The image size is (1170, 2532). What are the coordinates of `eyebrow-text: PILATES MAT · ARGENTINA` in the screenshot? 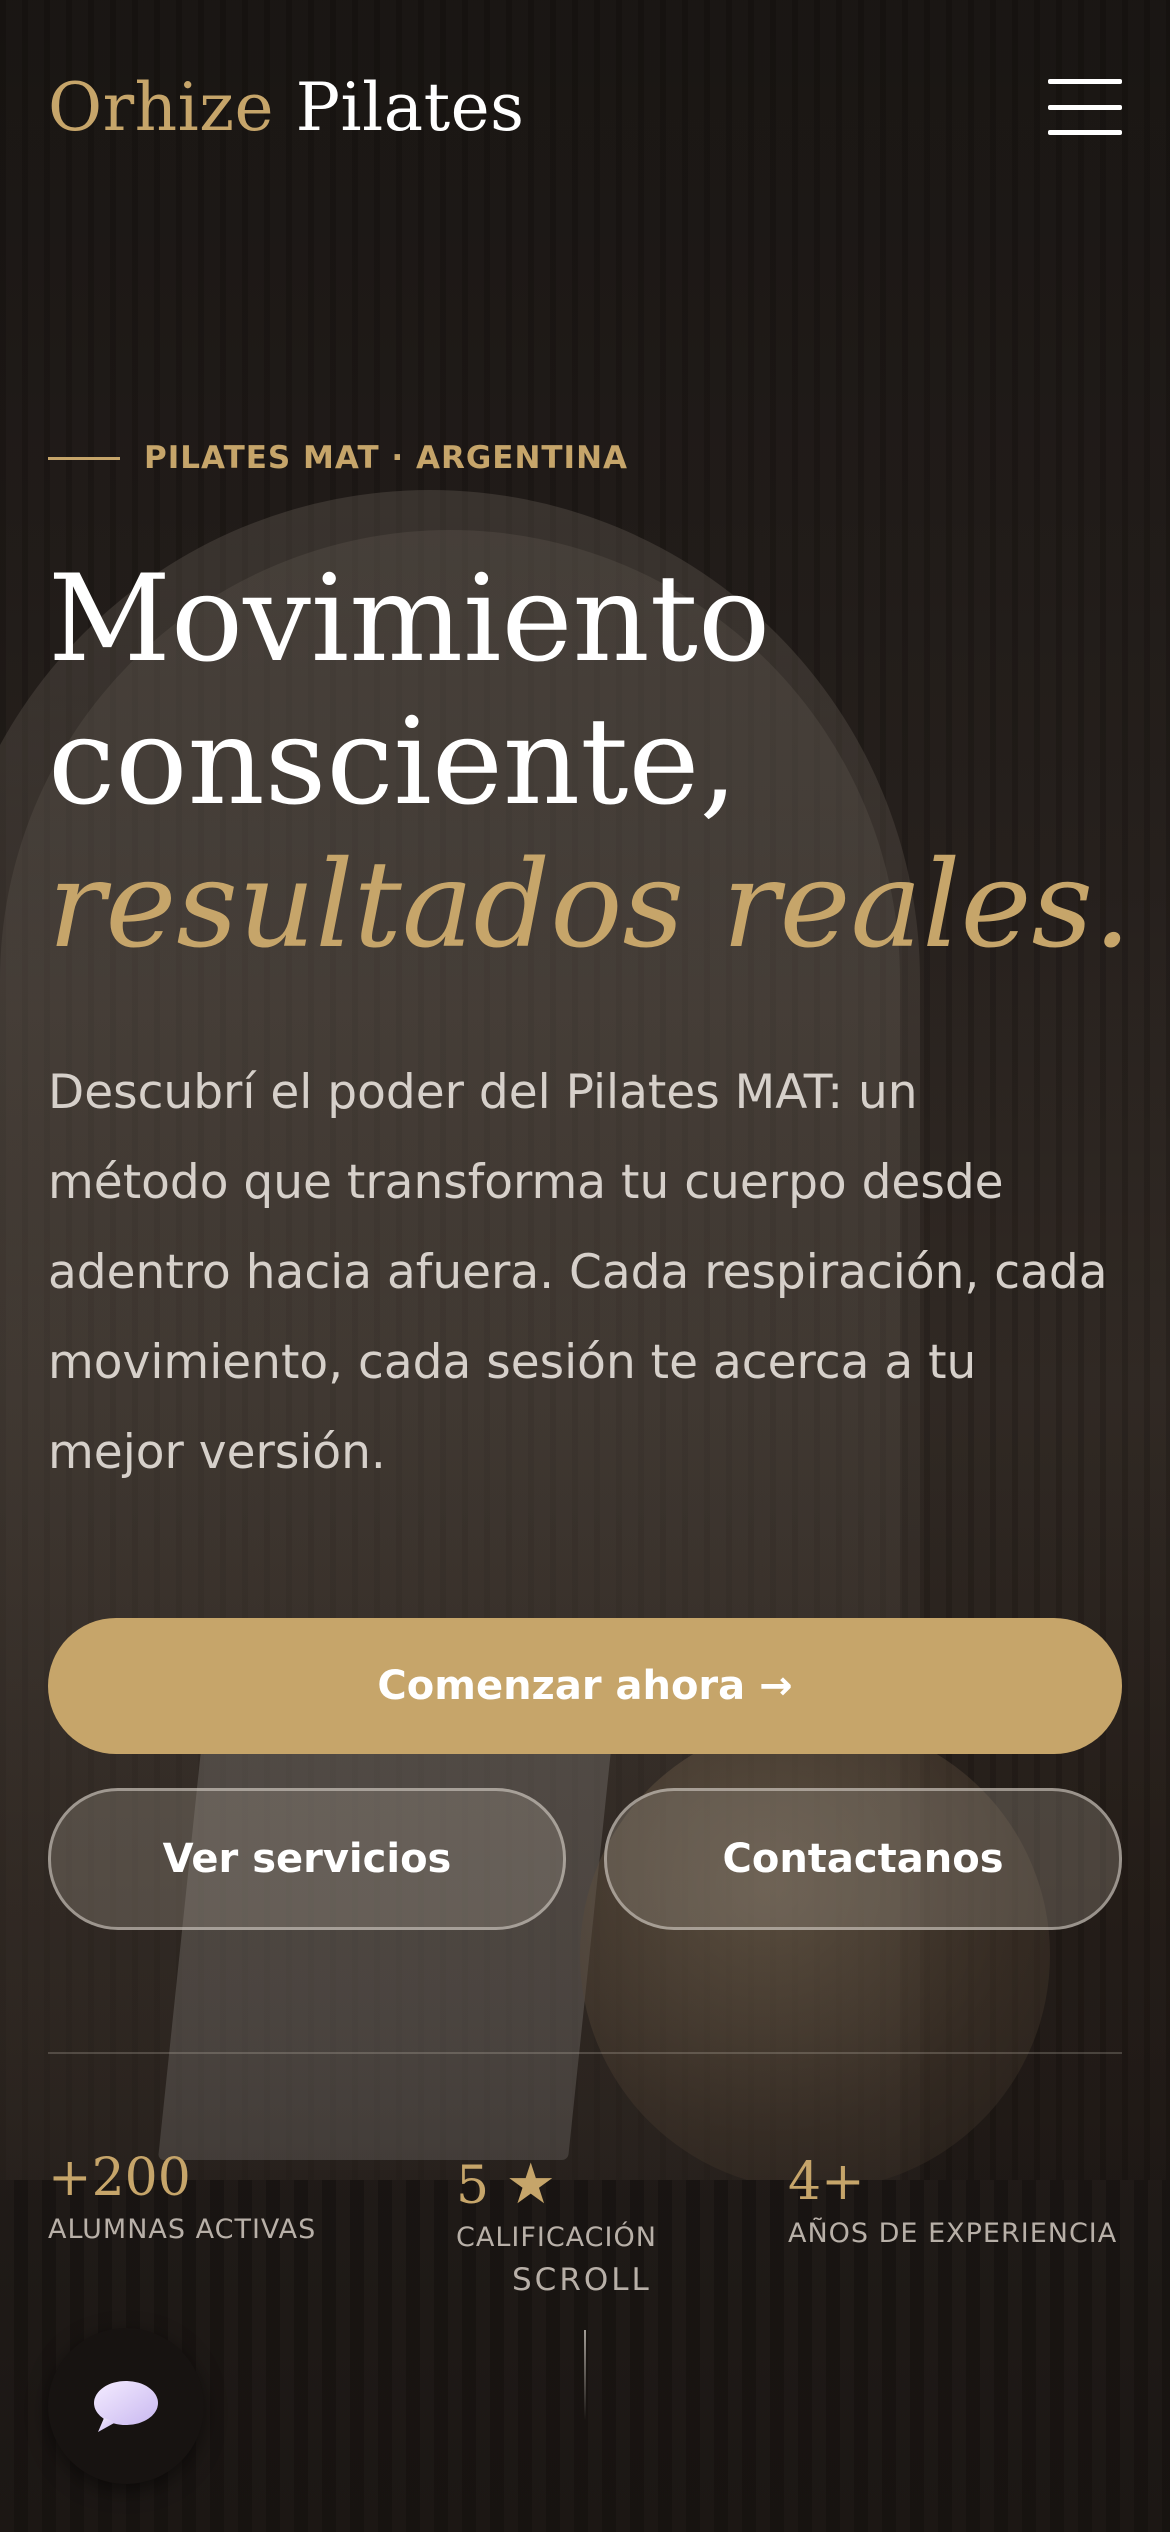 It's located at (386, 458).